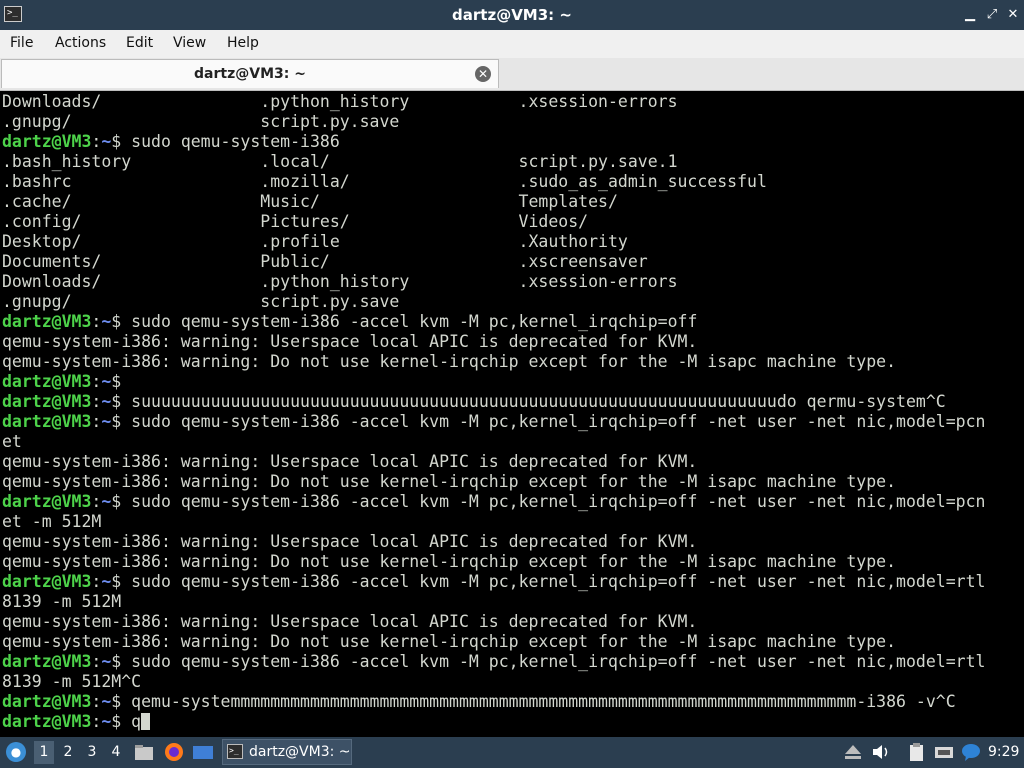  What do you see at coordinates (493, 382) in the screenshot?
I see `terminal-line: dartz@VM3:~$` at bounding box center [493, 382].